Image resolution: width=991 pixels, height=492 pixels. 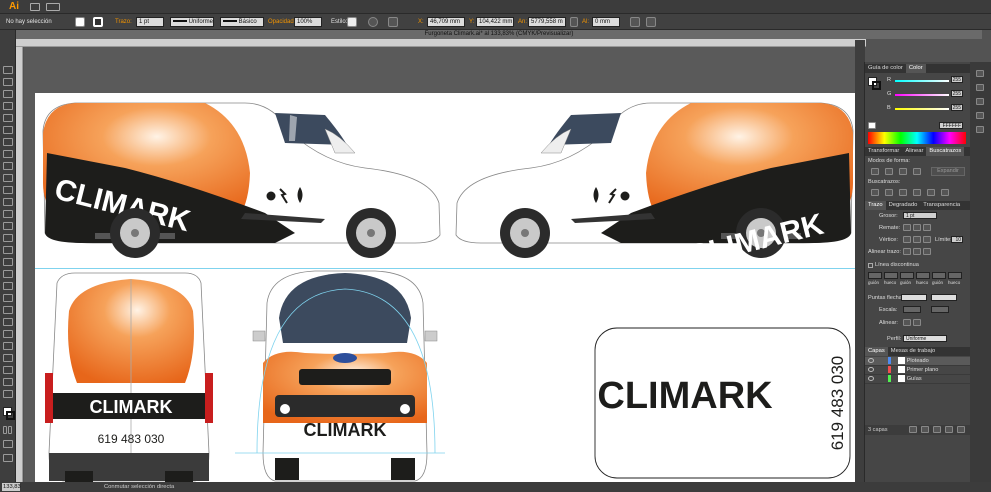 I want to click on brush-definition: Básico, so click(x=242, y=22).